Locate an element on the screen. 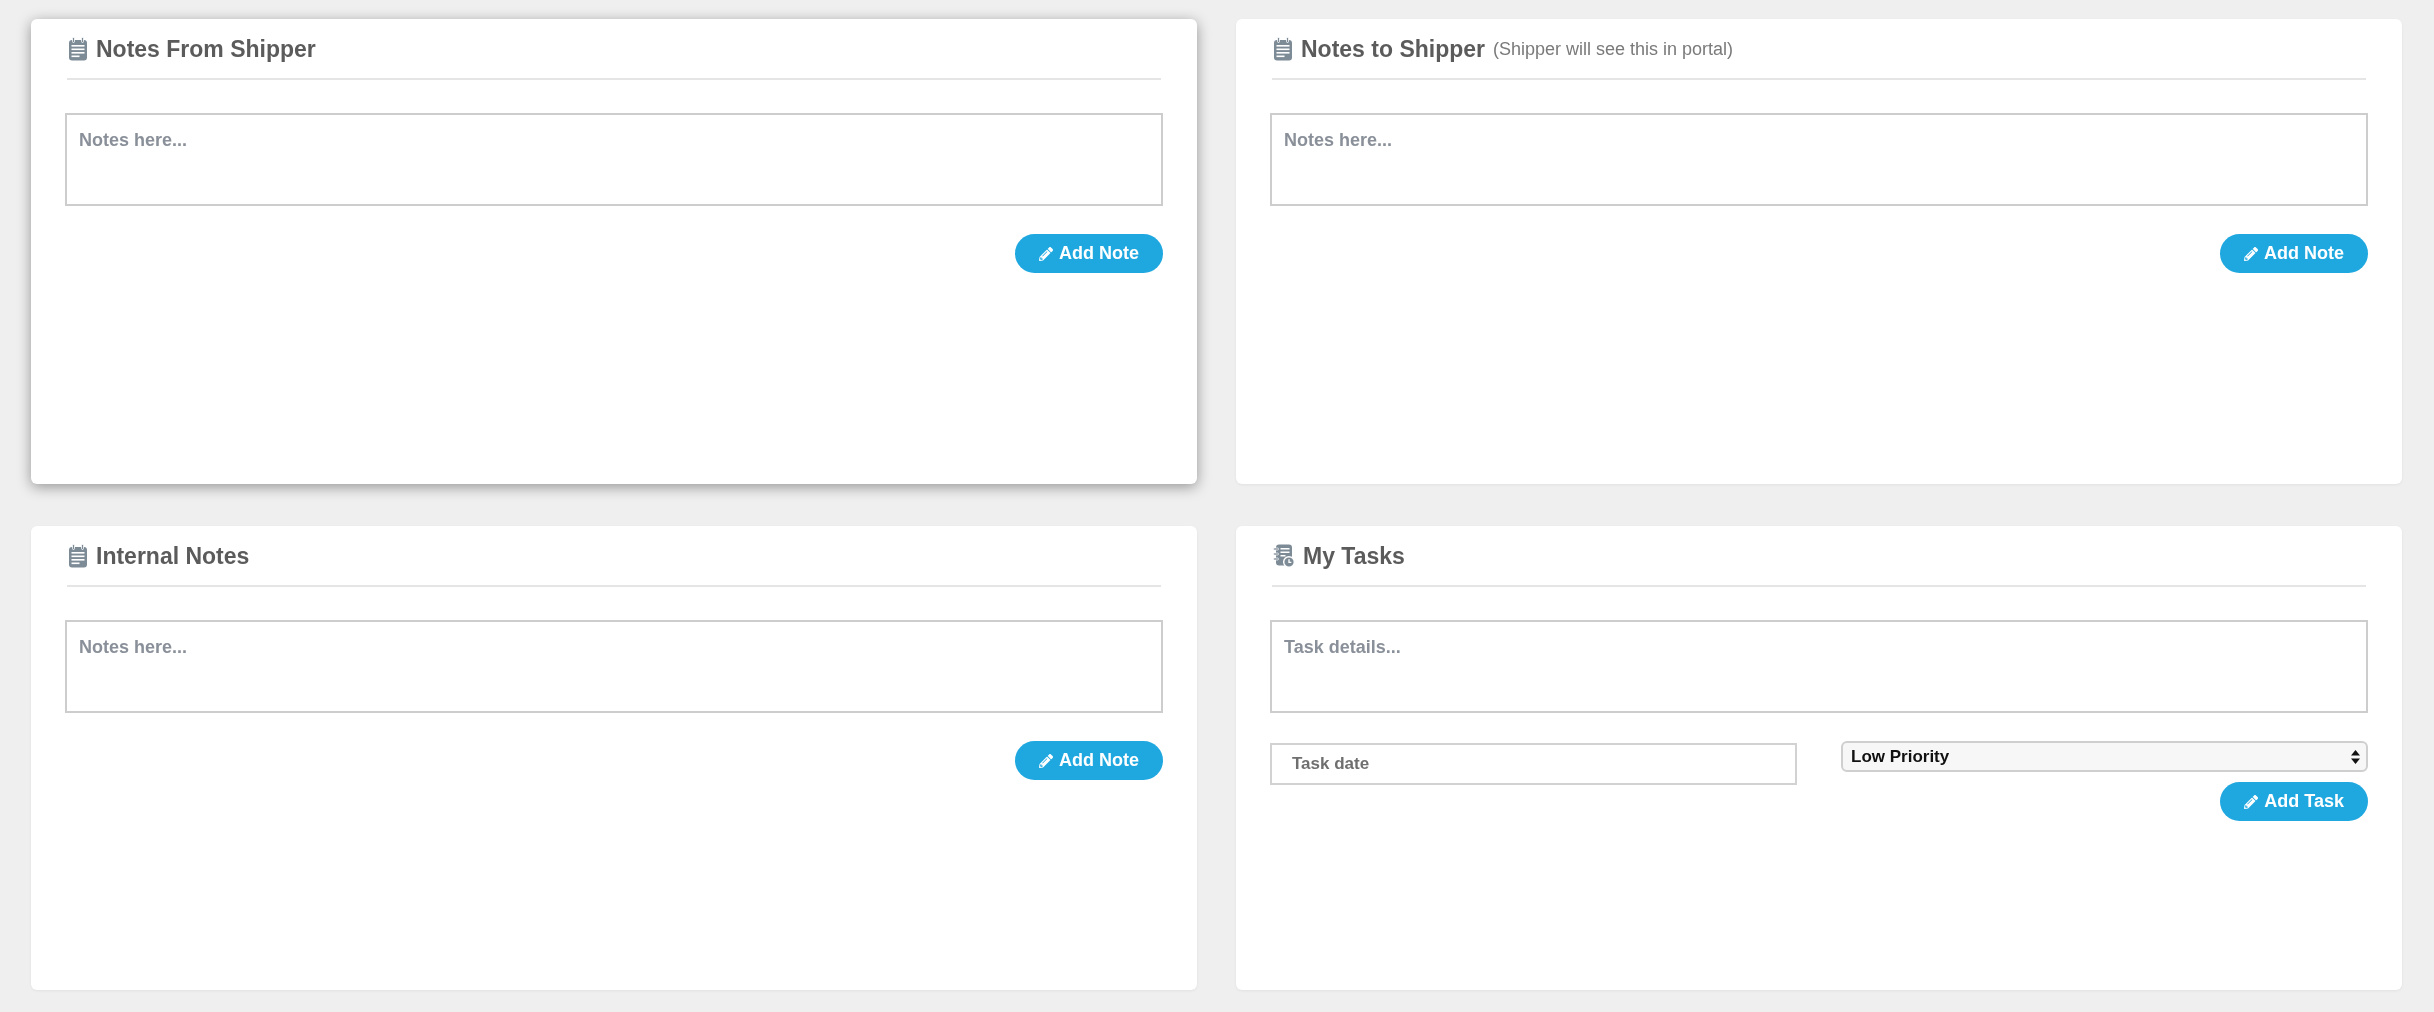  card-title: Internal Notes is located at coordinates (173, 556).